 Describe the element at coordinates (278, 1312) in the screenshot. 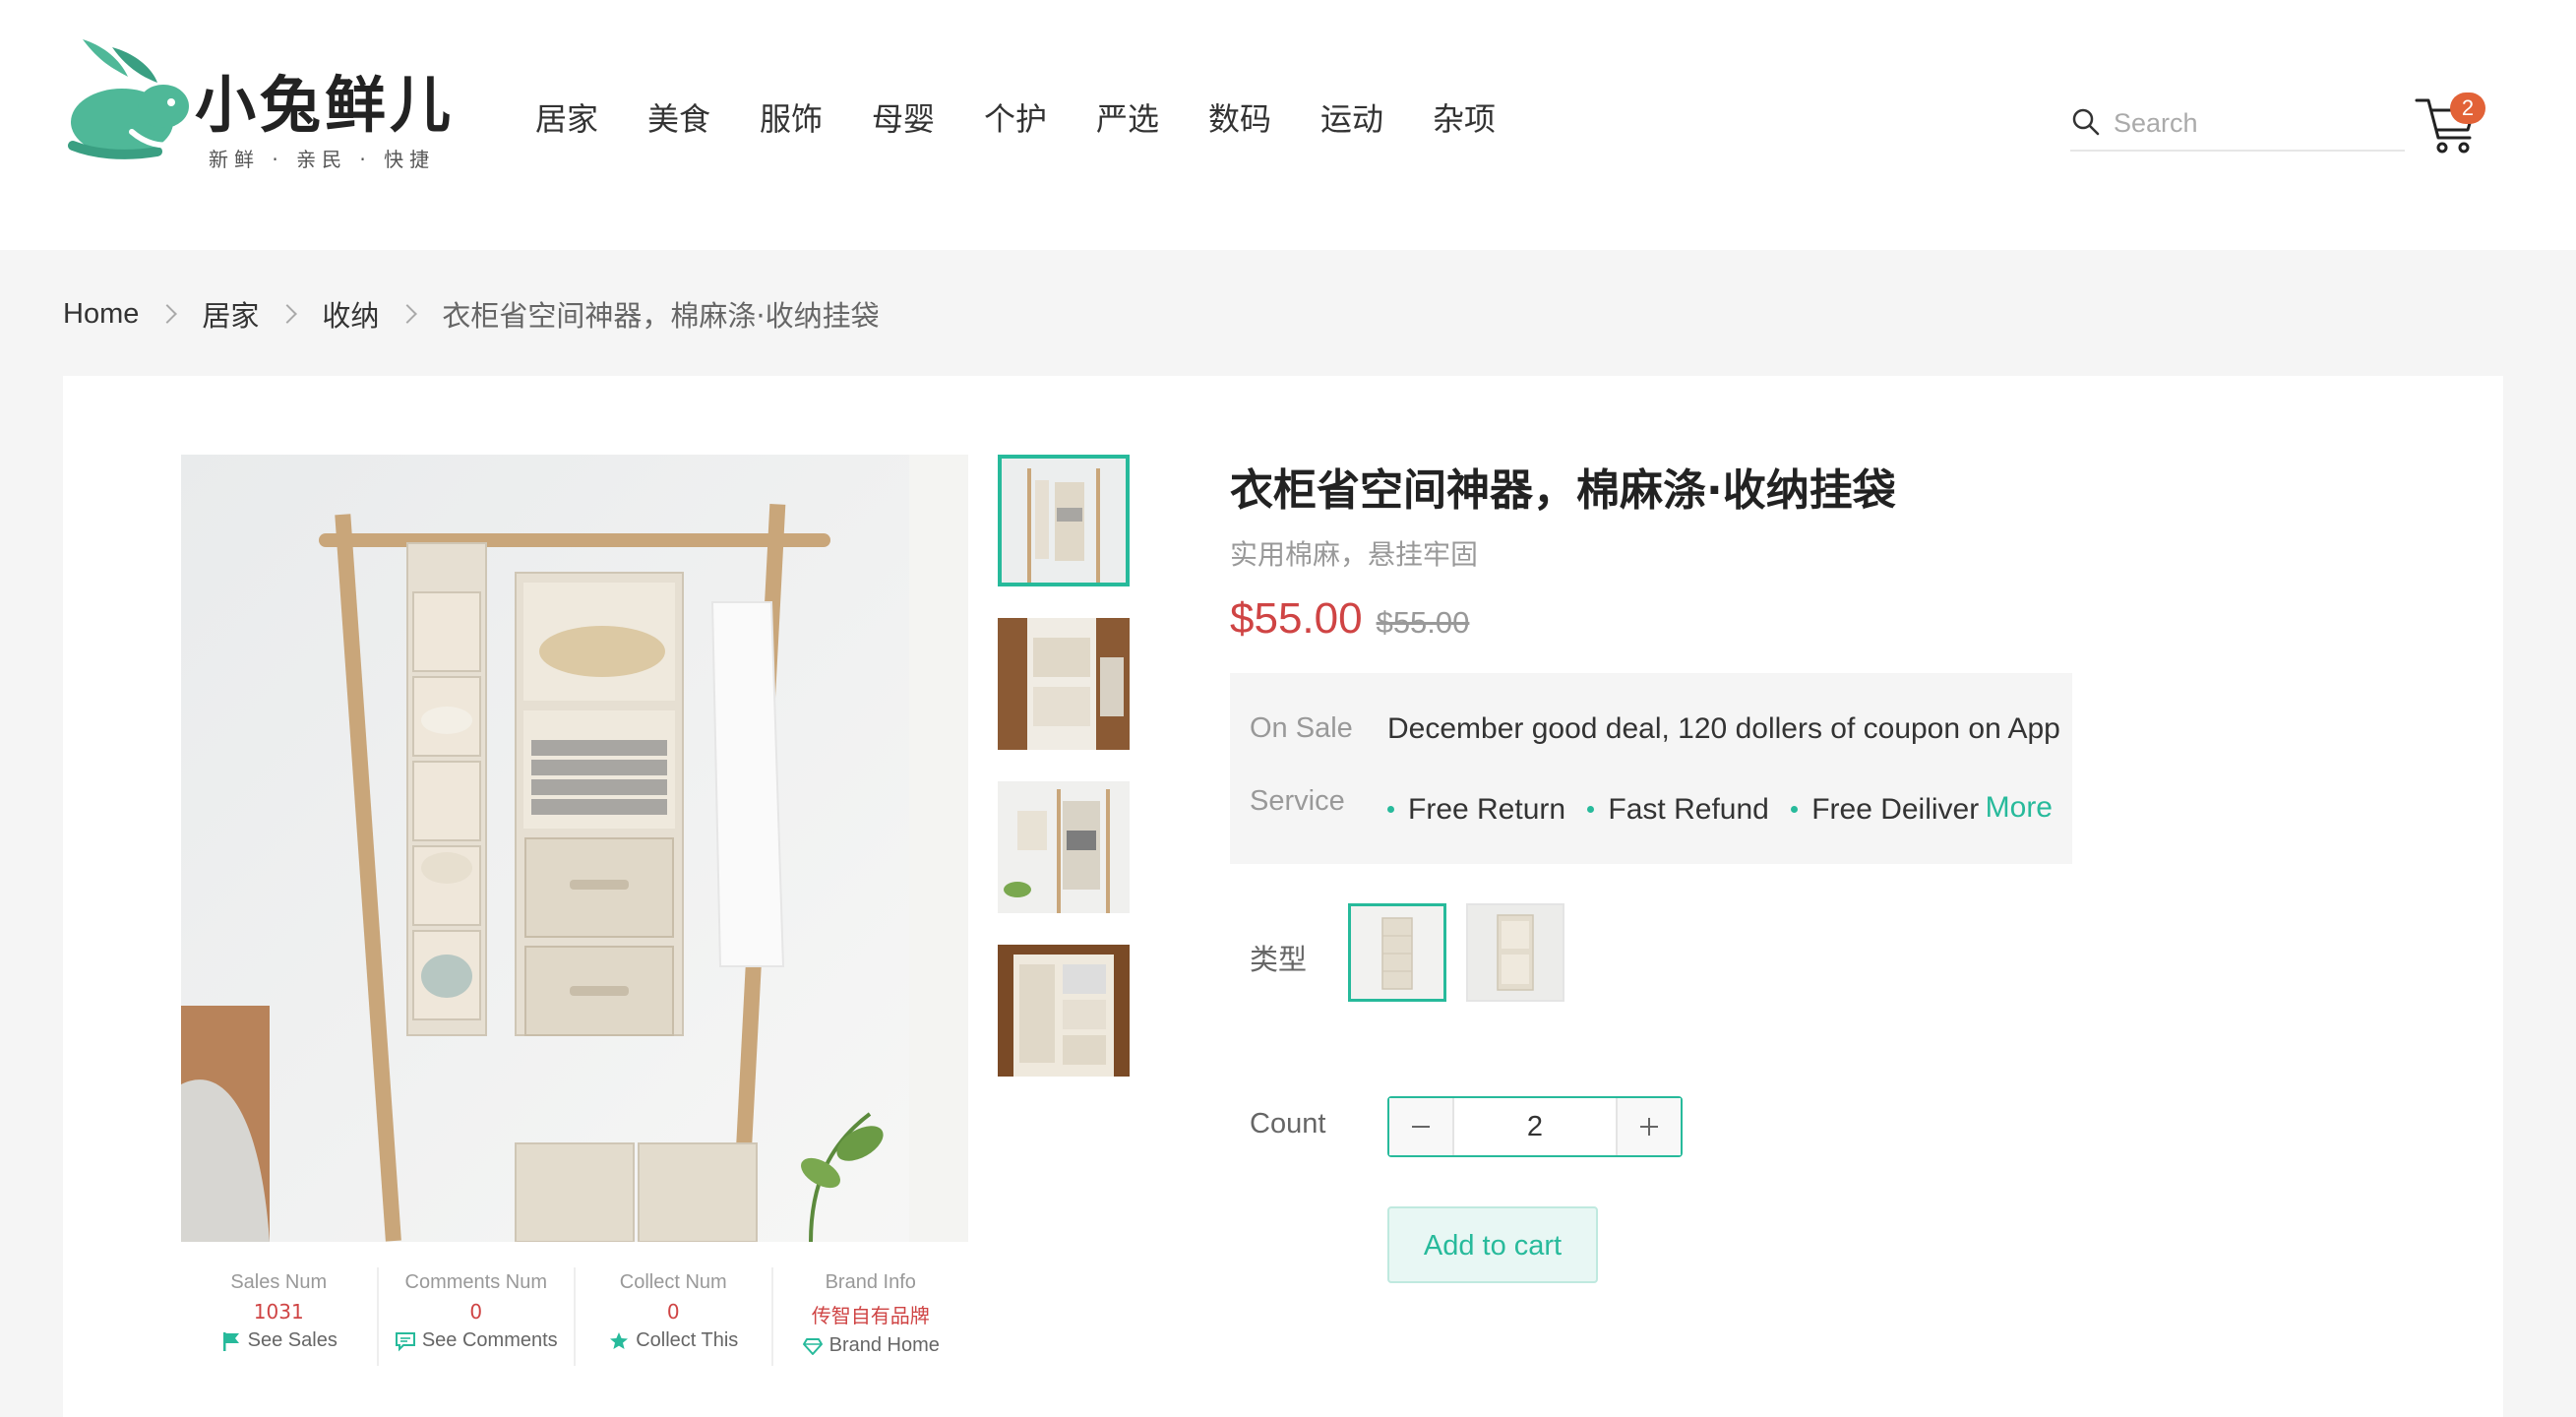

I see `stat-value: 1031` at that location.